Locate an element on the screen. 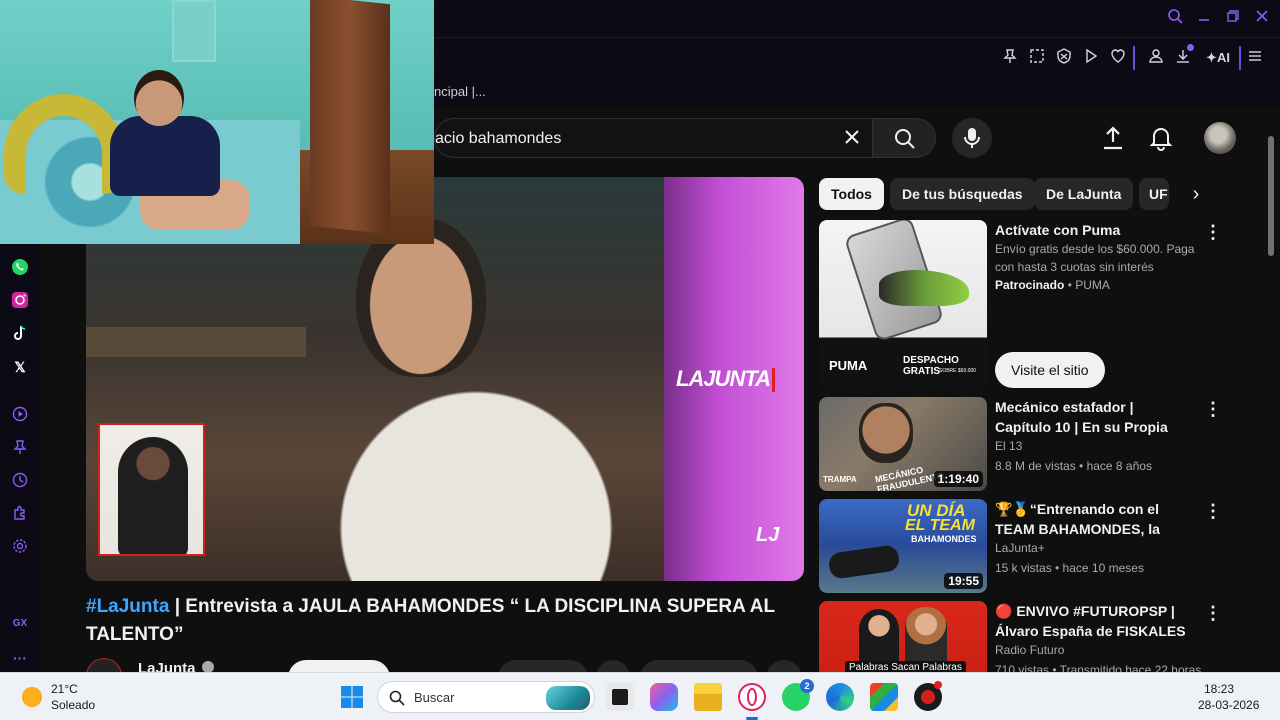 The image size is (1280, 720). ai-sparkle-icon: ✦ is located at coordinates (1211, 57).